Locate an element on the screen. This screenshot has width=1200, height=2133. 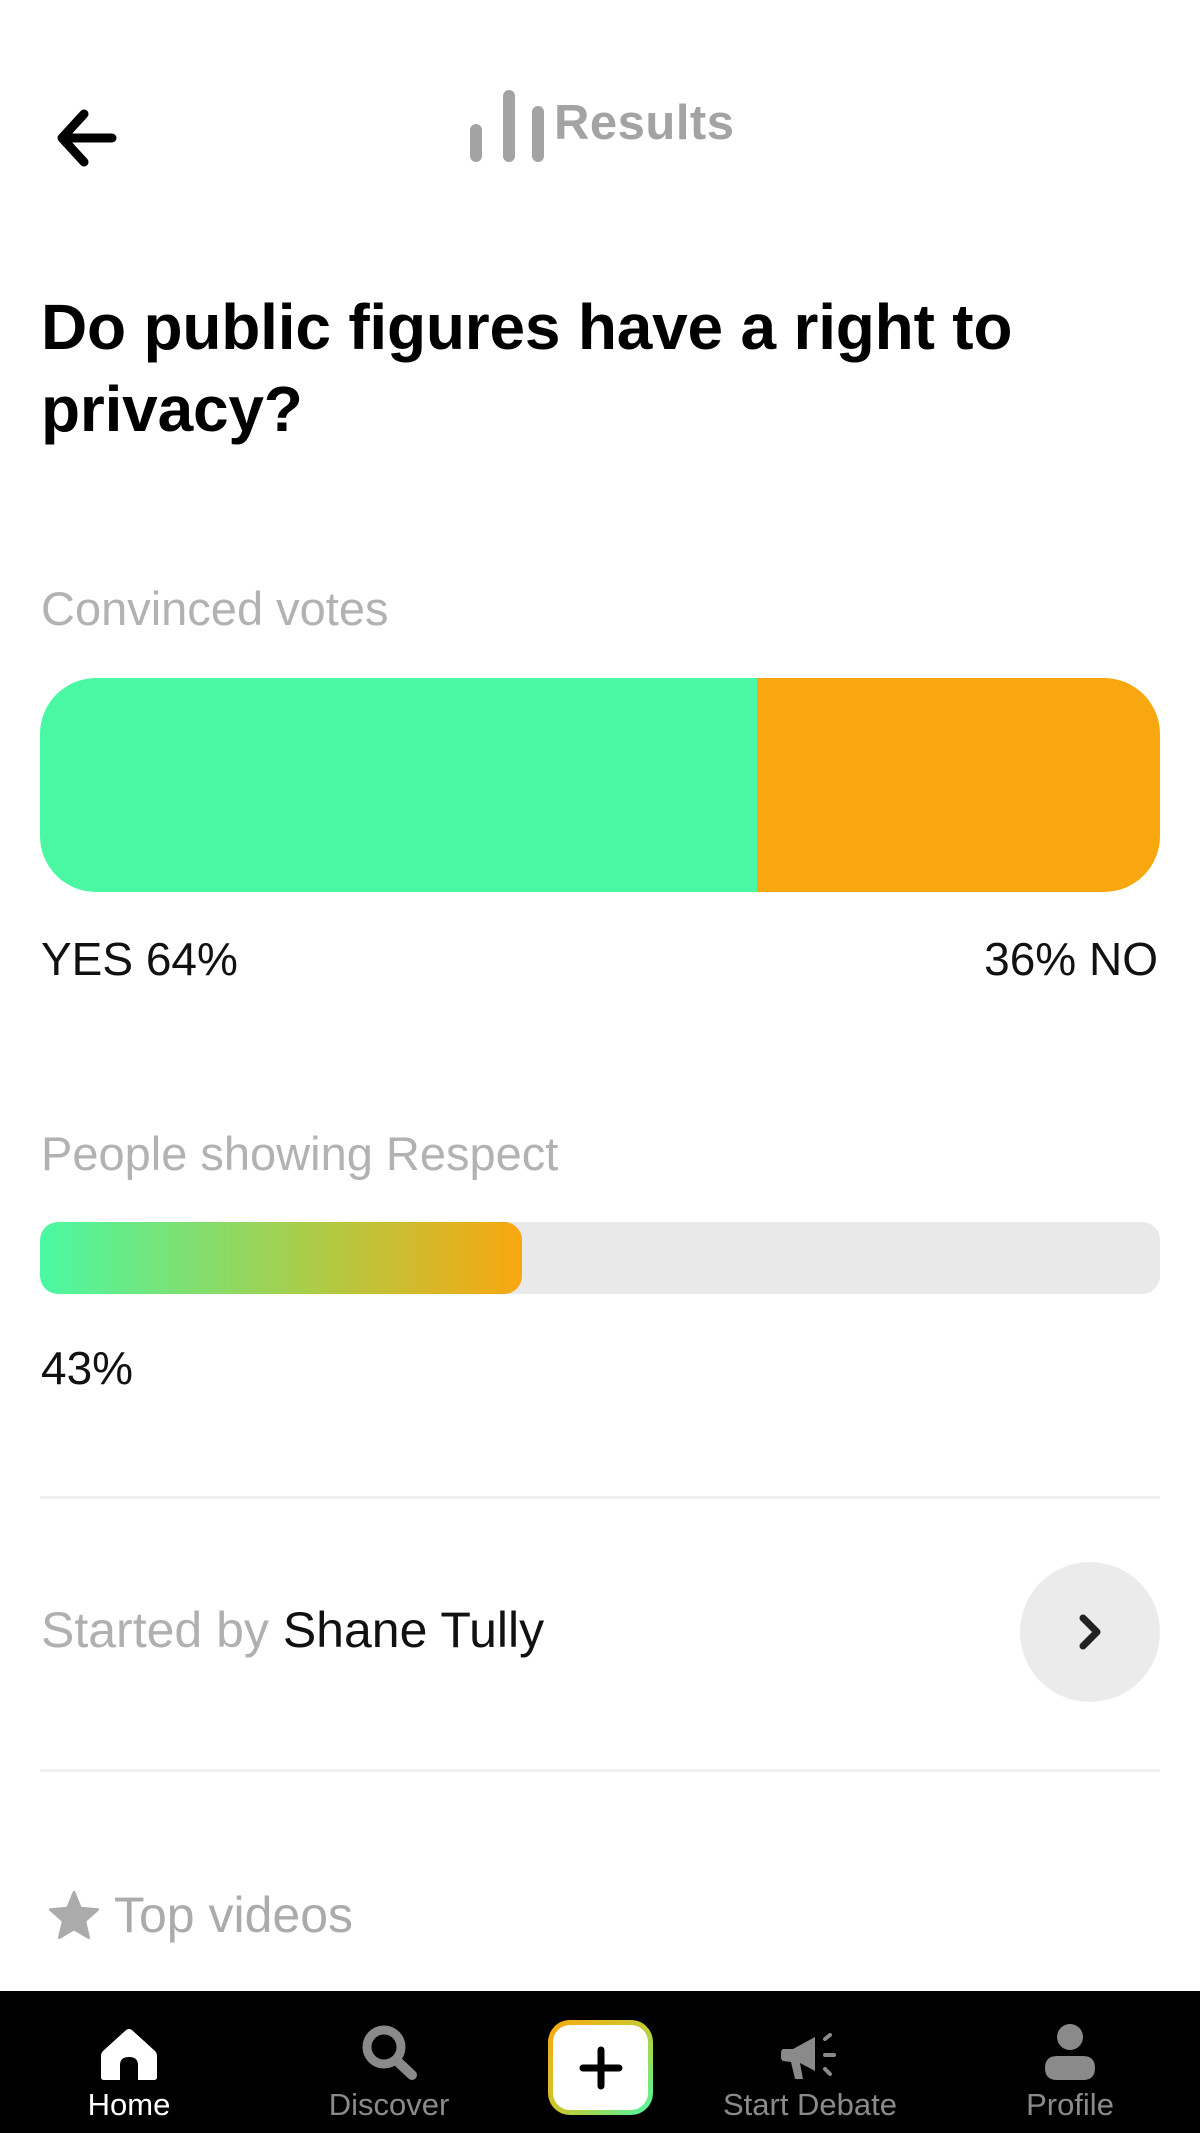
started-by-prefix: Started by is located at coordinates (155, 1630).